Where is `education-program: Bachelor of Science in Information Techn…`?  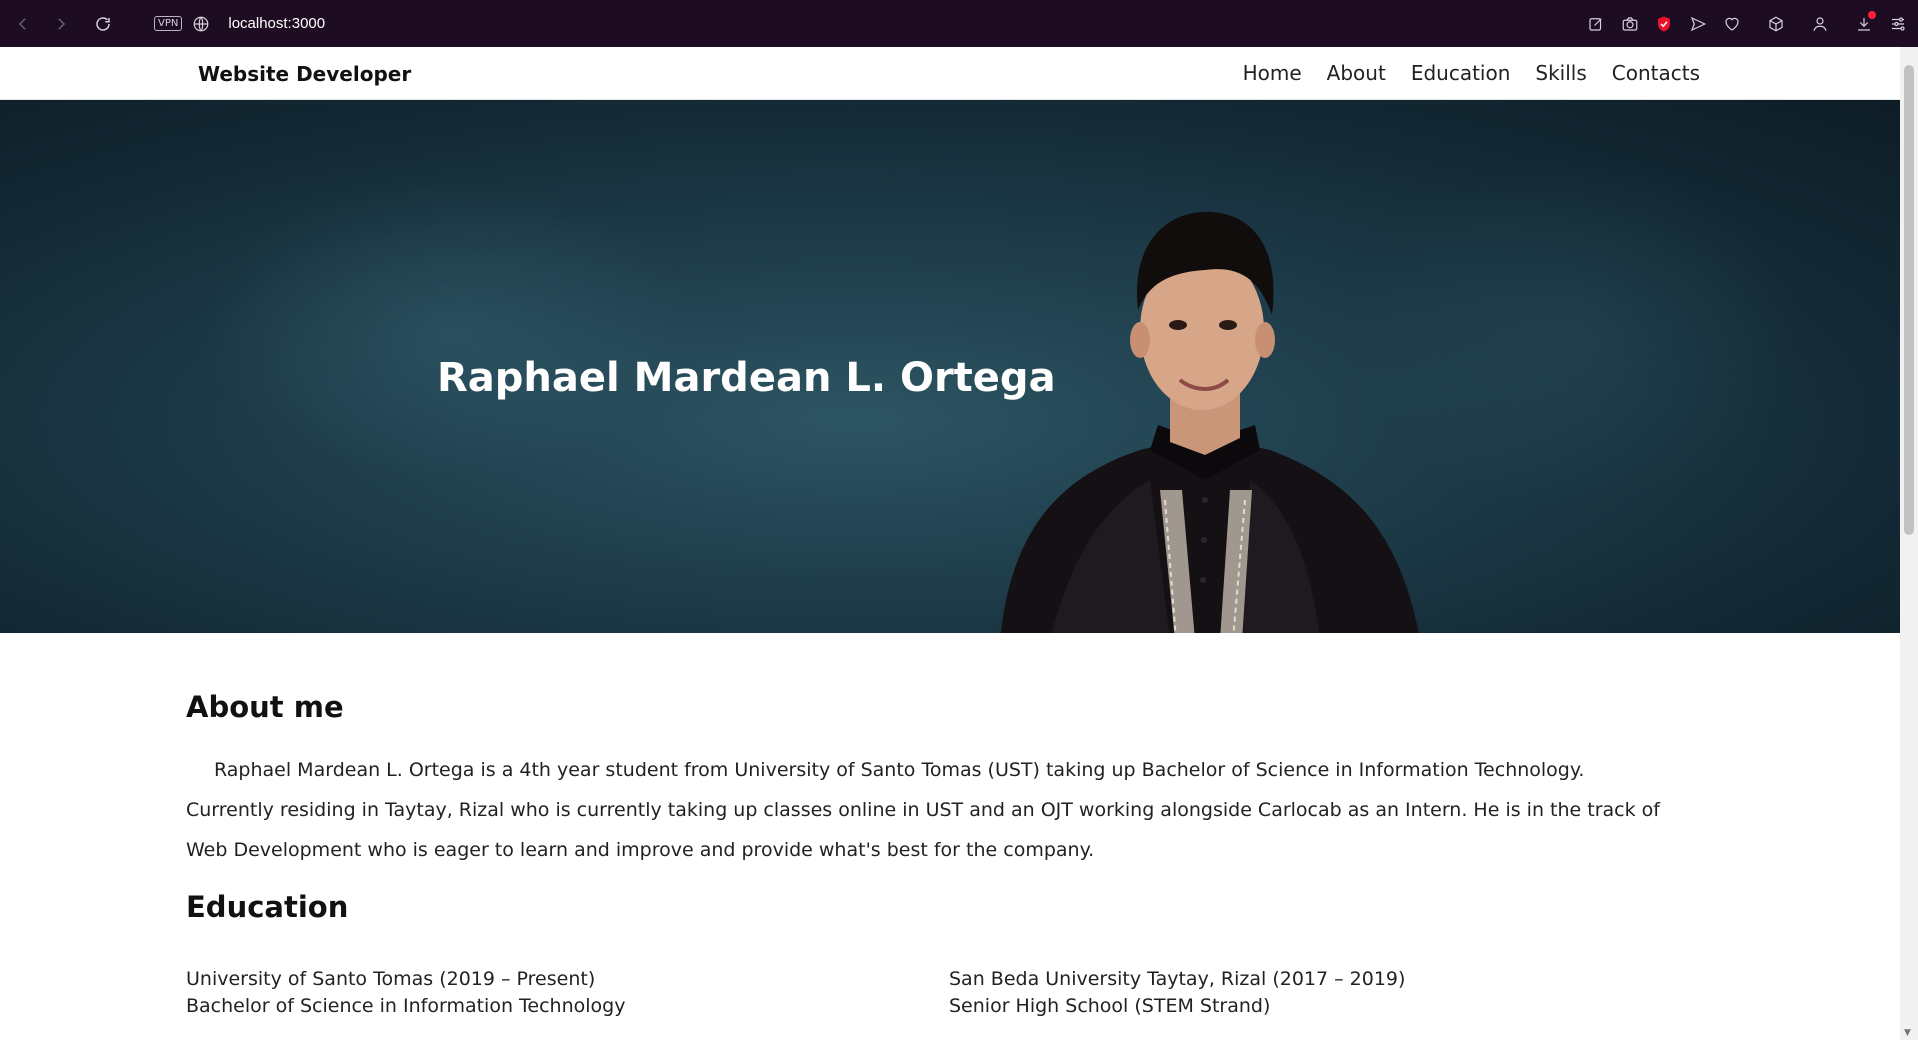
education-program: Bachelor of Science in Information Techn… is located at coordinates (406, 1006).